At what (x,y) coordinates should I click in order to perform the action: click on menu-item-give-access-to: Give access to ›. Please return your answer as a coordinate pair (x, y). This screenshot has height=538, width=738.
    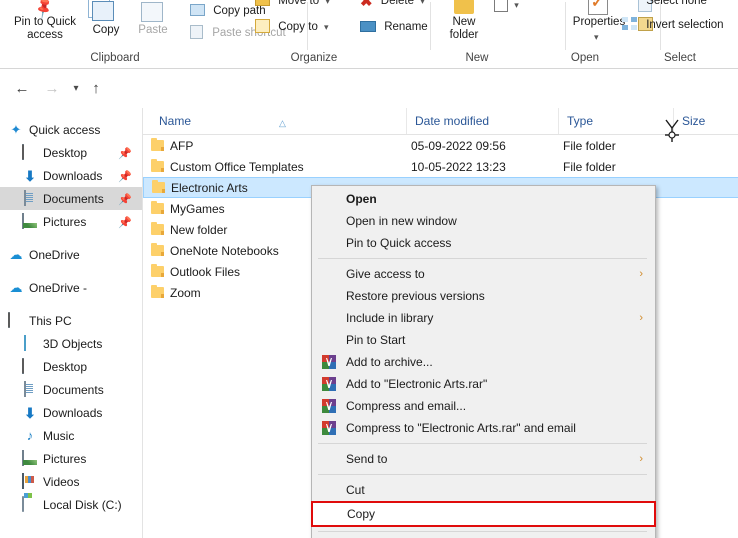
    Looking at the image, I should click on (483, 274).